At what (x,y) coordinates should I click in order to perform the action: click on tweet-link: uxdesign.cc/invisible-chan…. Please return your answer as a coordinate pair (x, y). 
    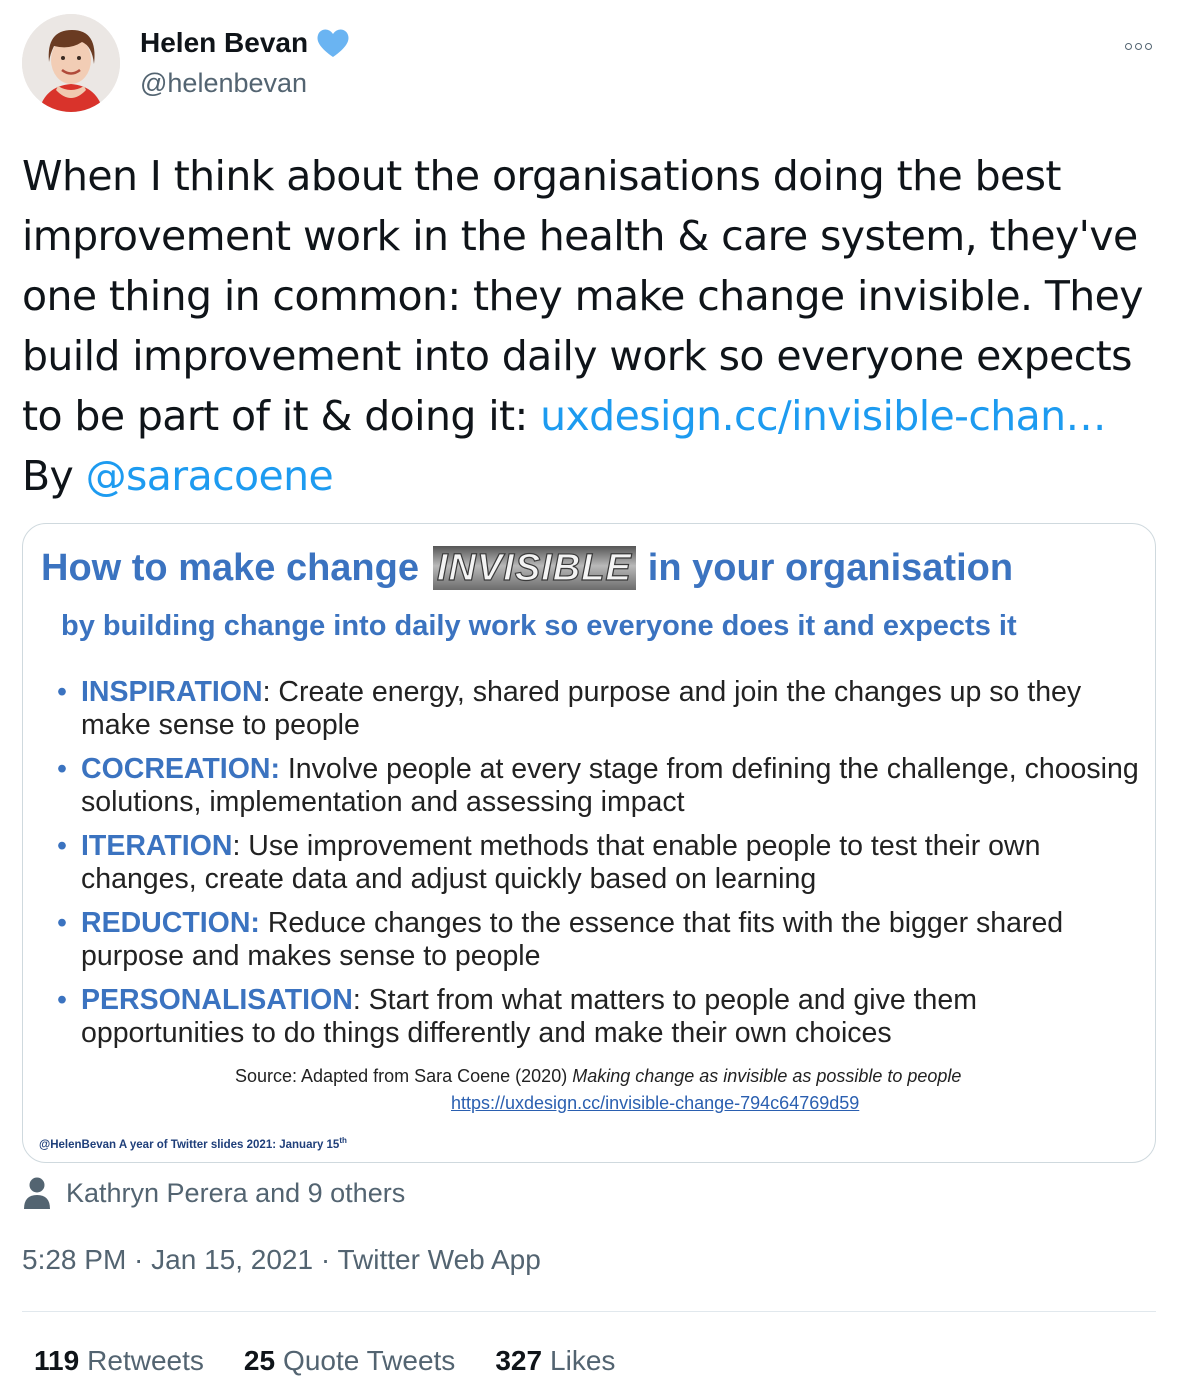
    Looking at the image, I should click on (823, 416).